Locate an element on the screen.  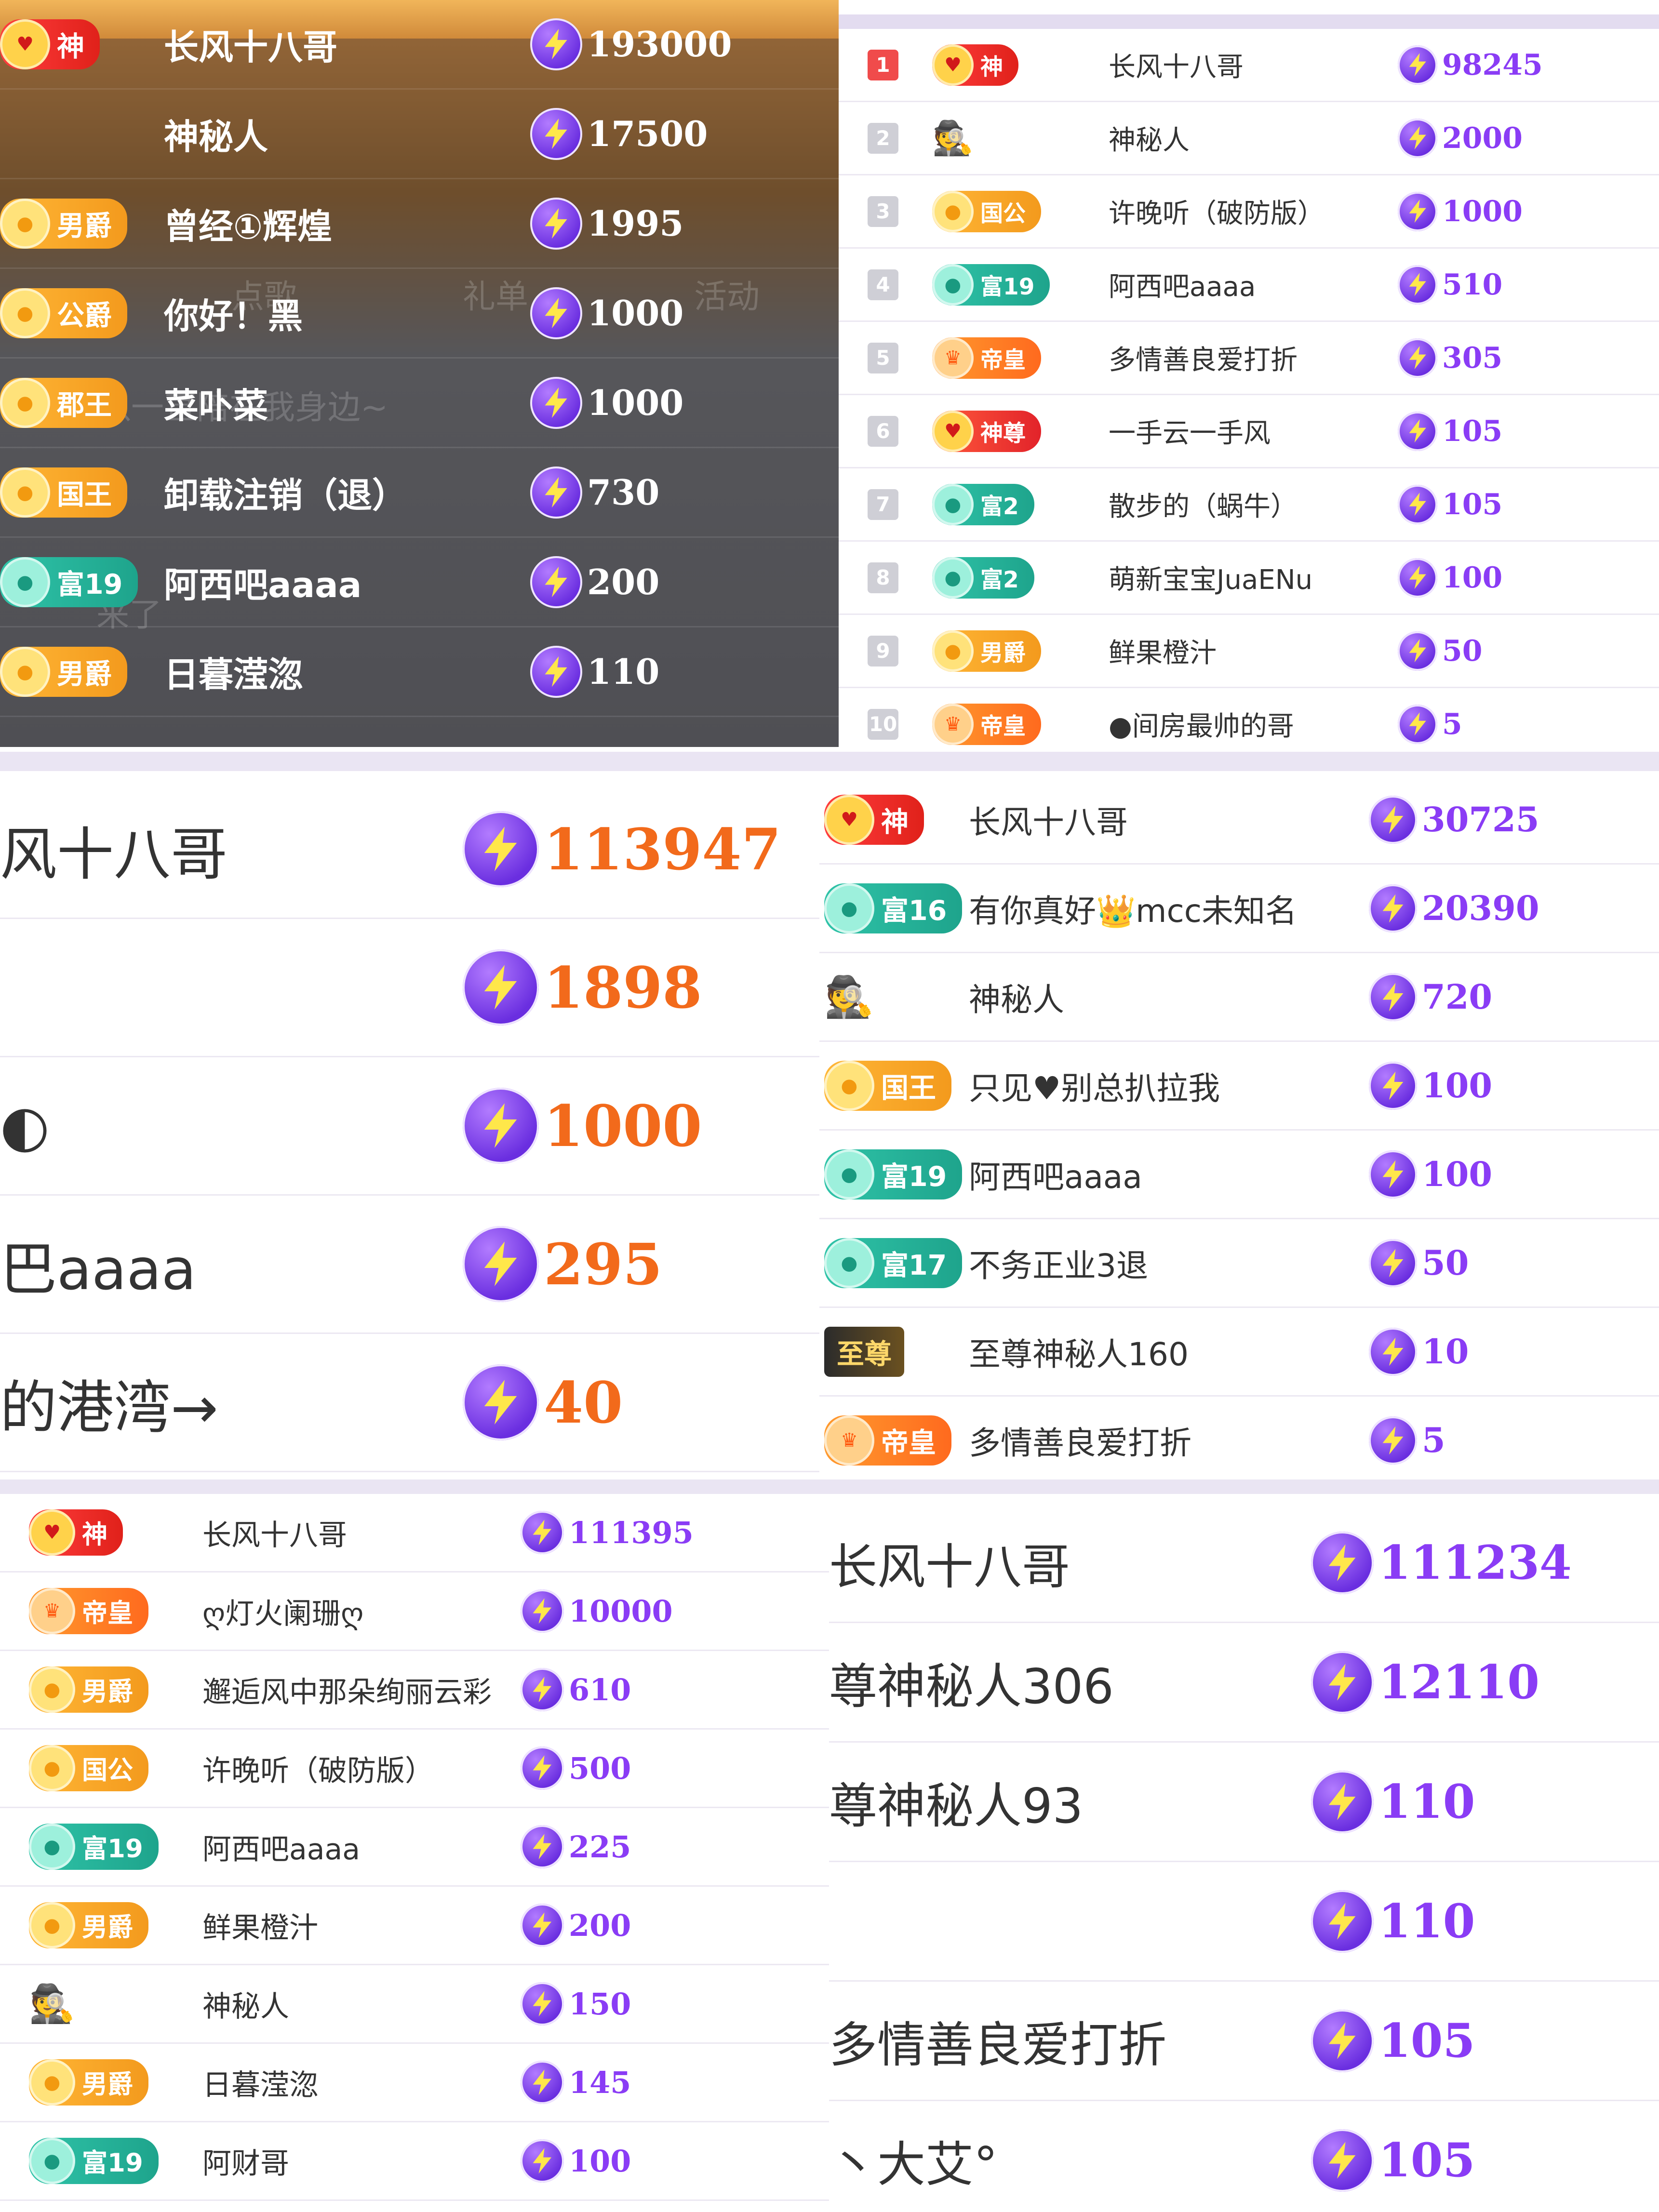
leaderboard-row: ● 国公 许晚听（破防版） 500 is located at coordinates (414, 1769).